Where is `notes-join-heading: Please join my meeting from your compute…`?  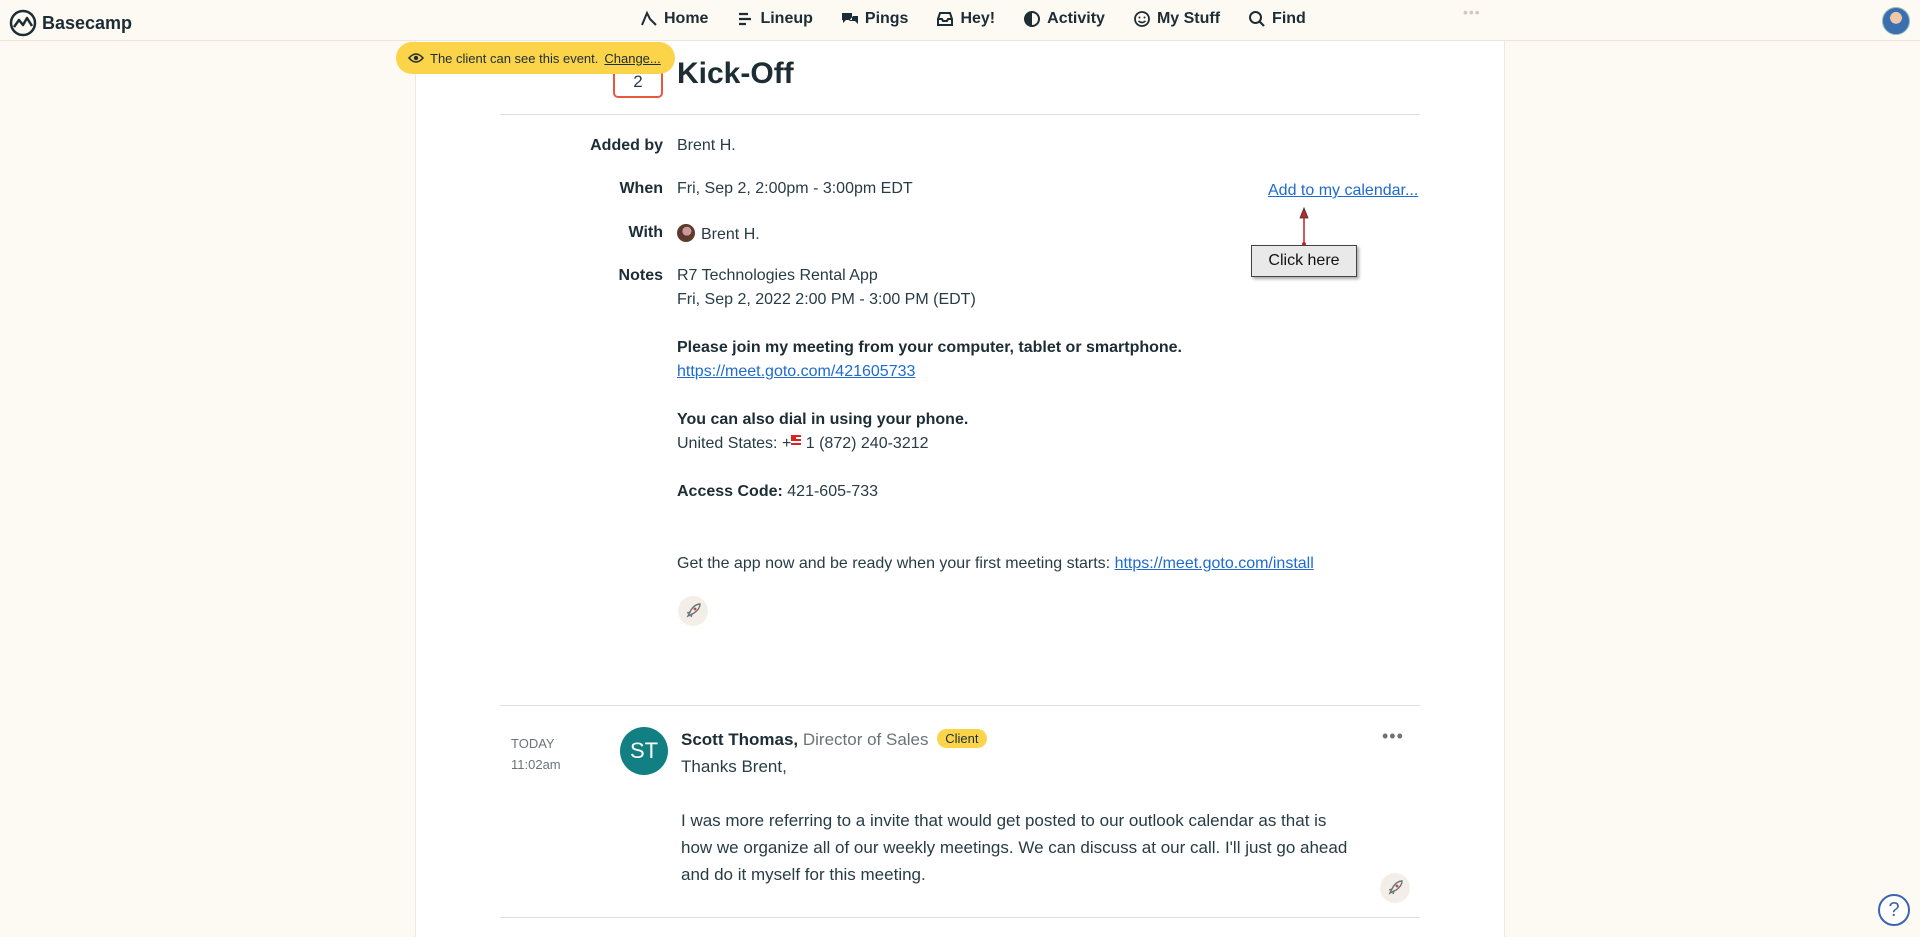 notes-join-heading: Please join my meeting from your compute… is located at coordinates (929, 347).